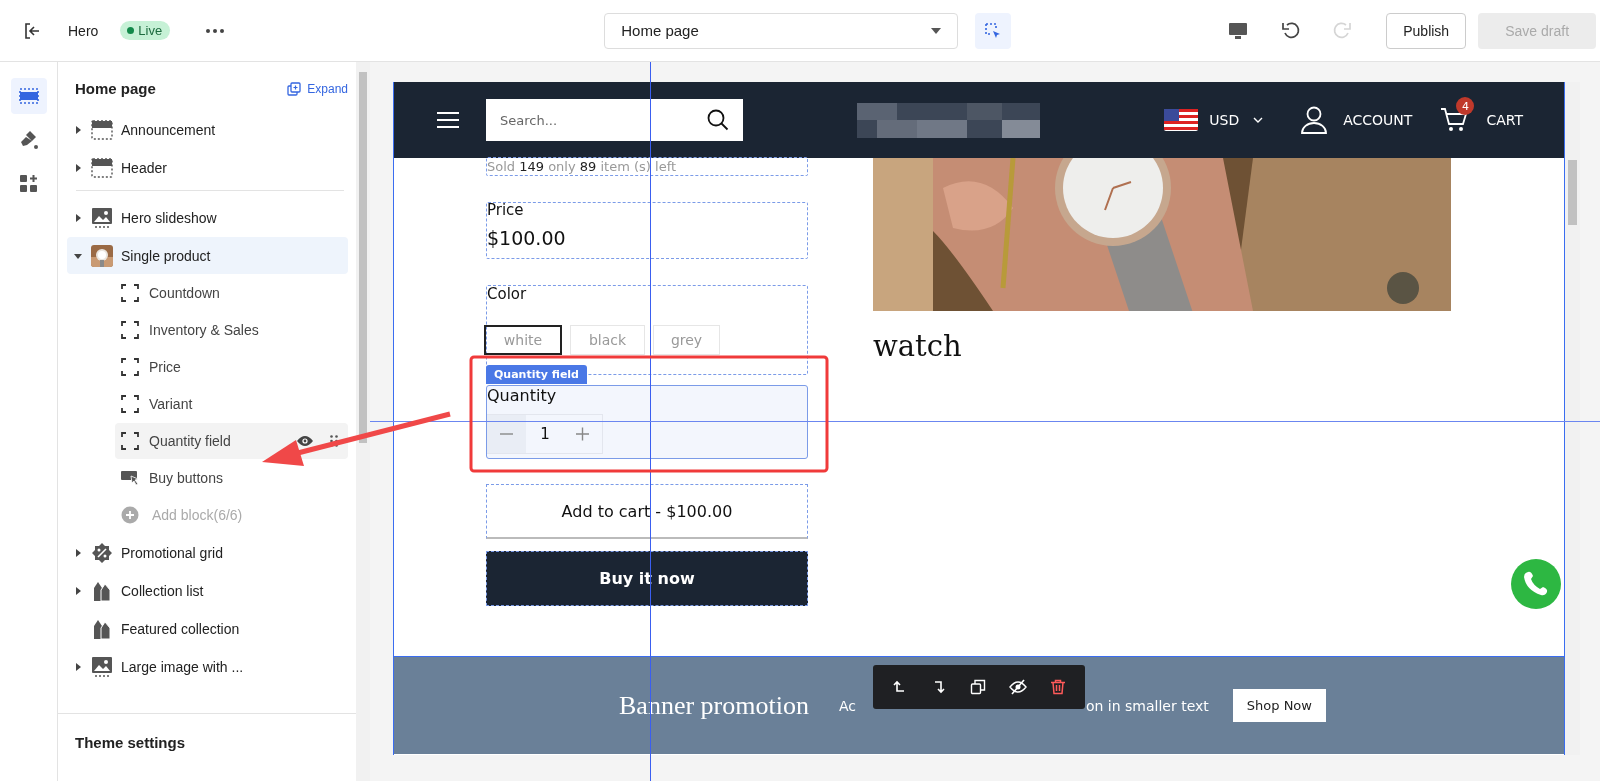 The width and height of the screenshot is (1600, 781). I want to click on hide-icon, so click(1017, 687).